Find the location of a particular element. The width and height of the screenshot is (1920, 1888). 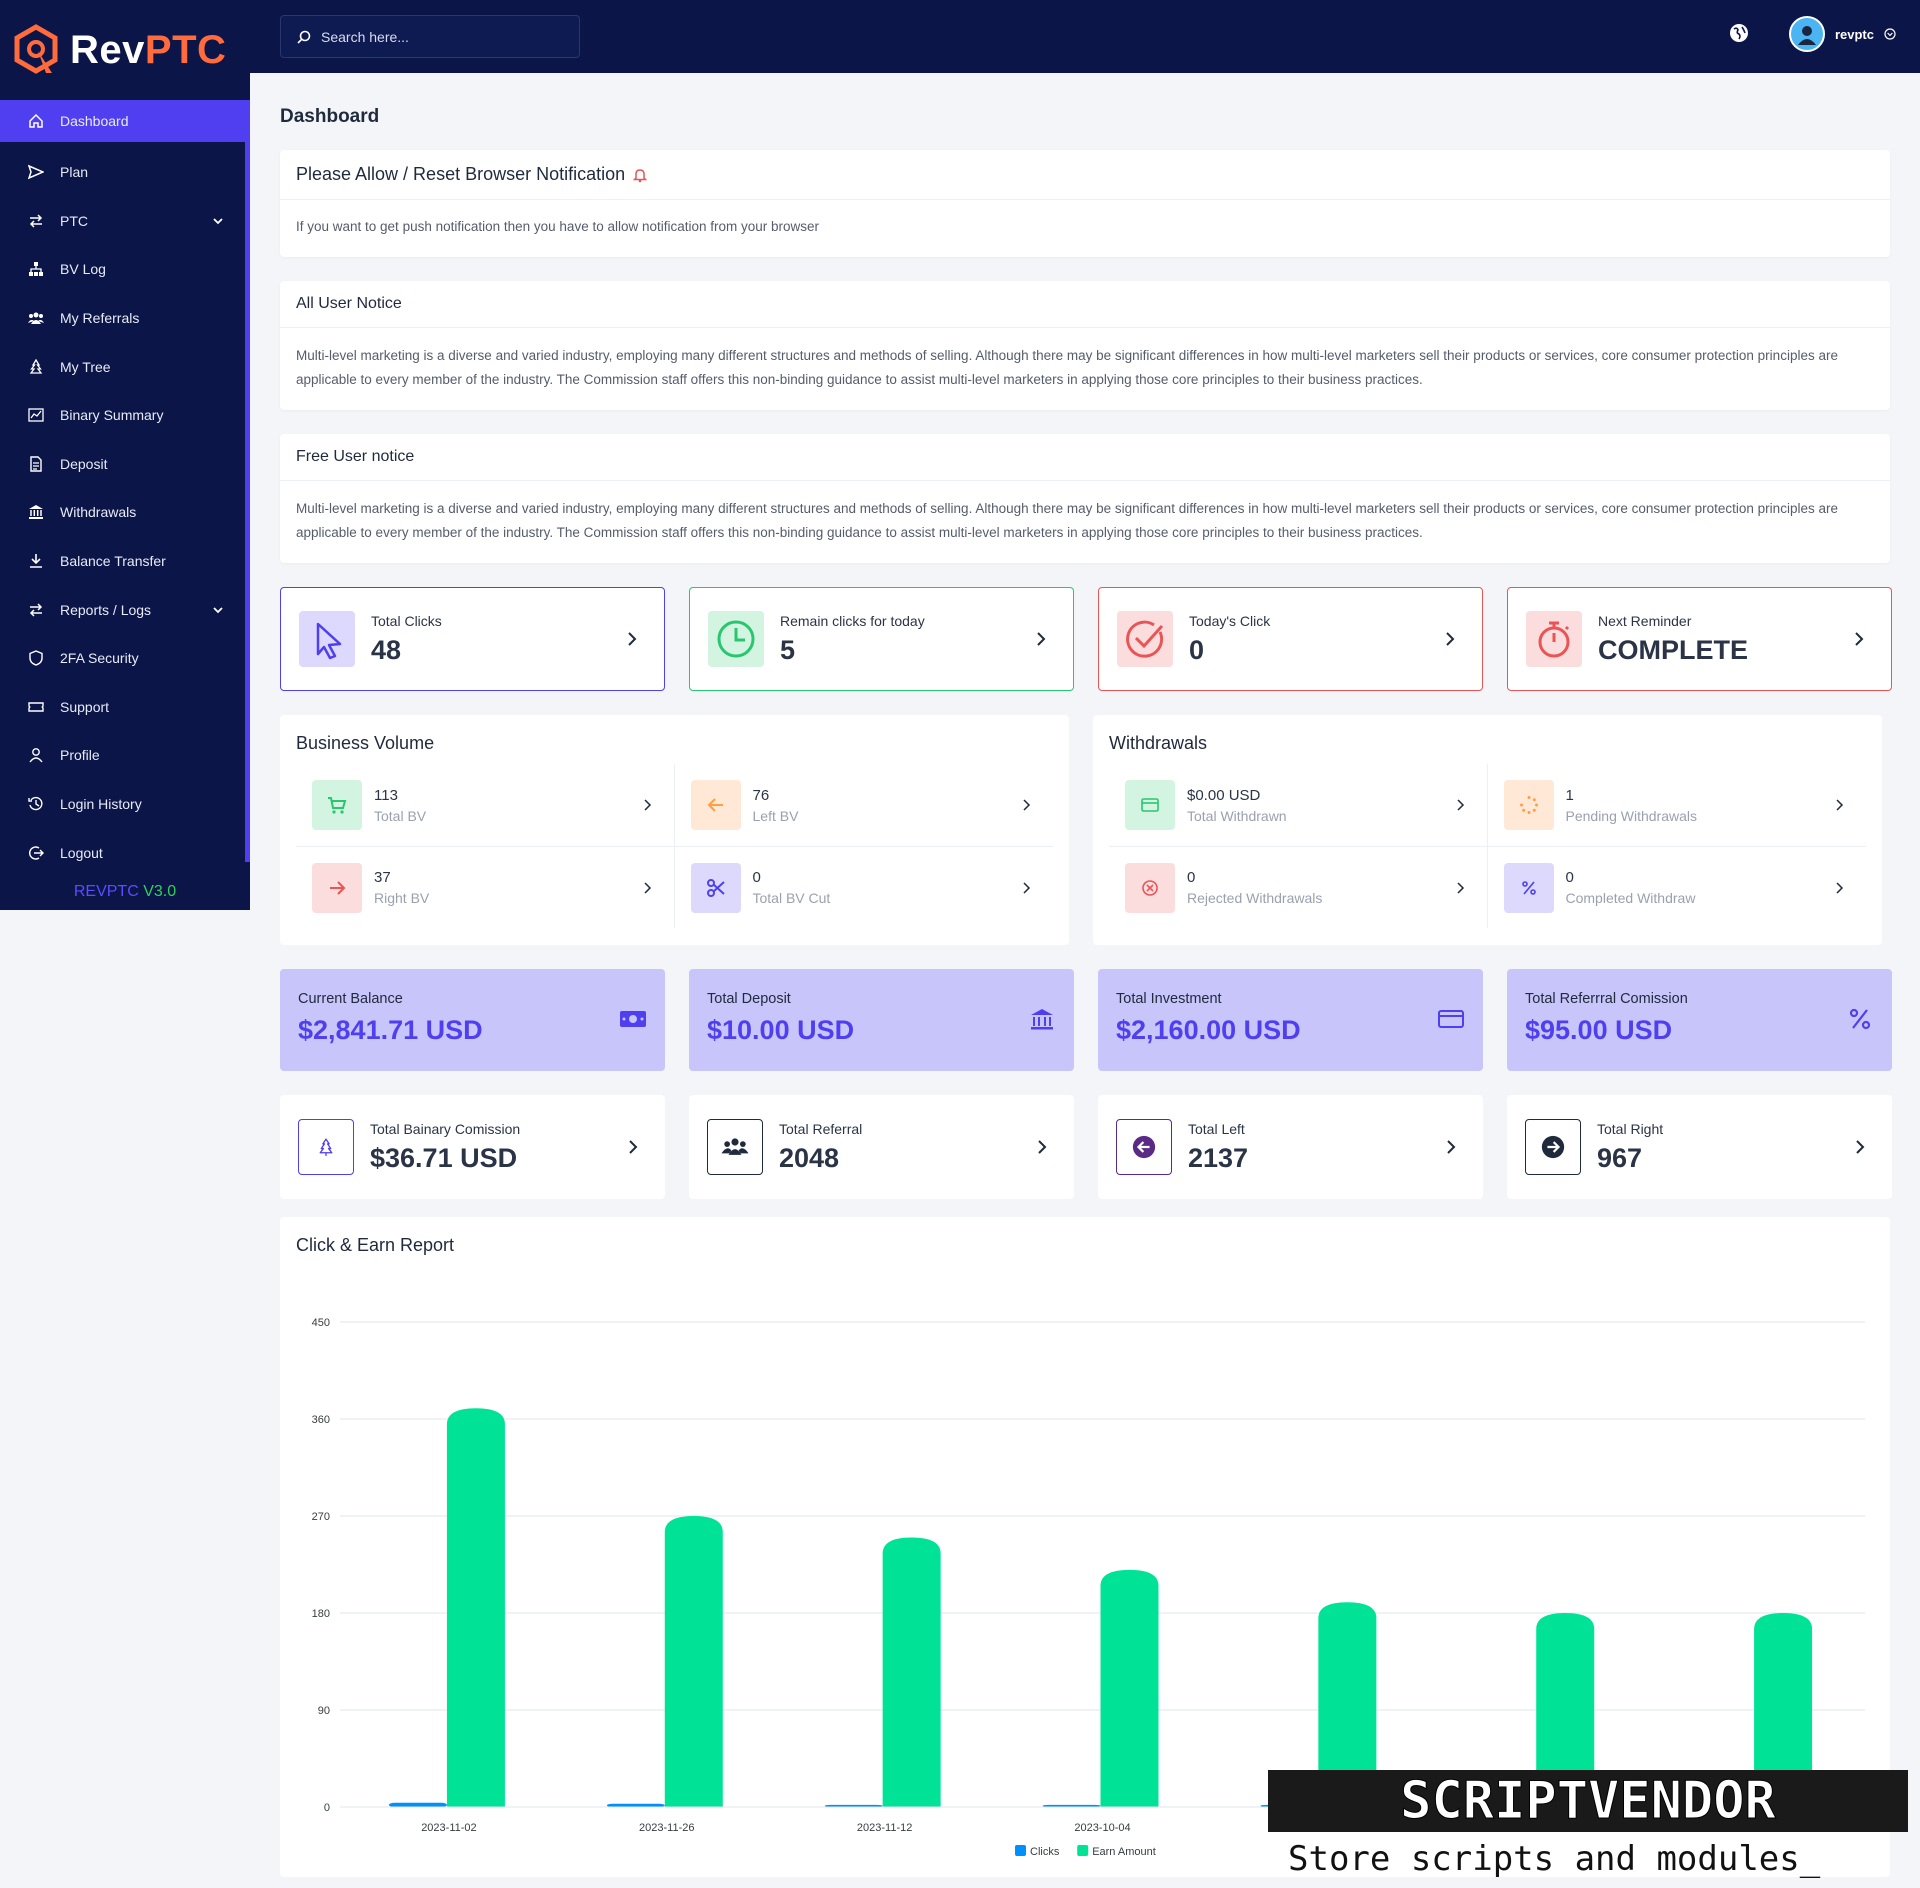

cursor-icon is located at coordinates (329, 641).